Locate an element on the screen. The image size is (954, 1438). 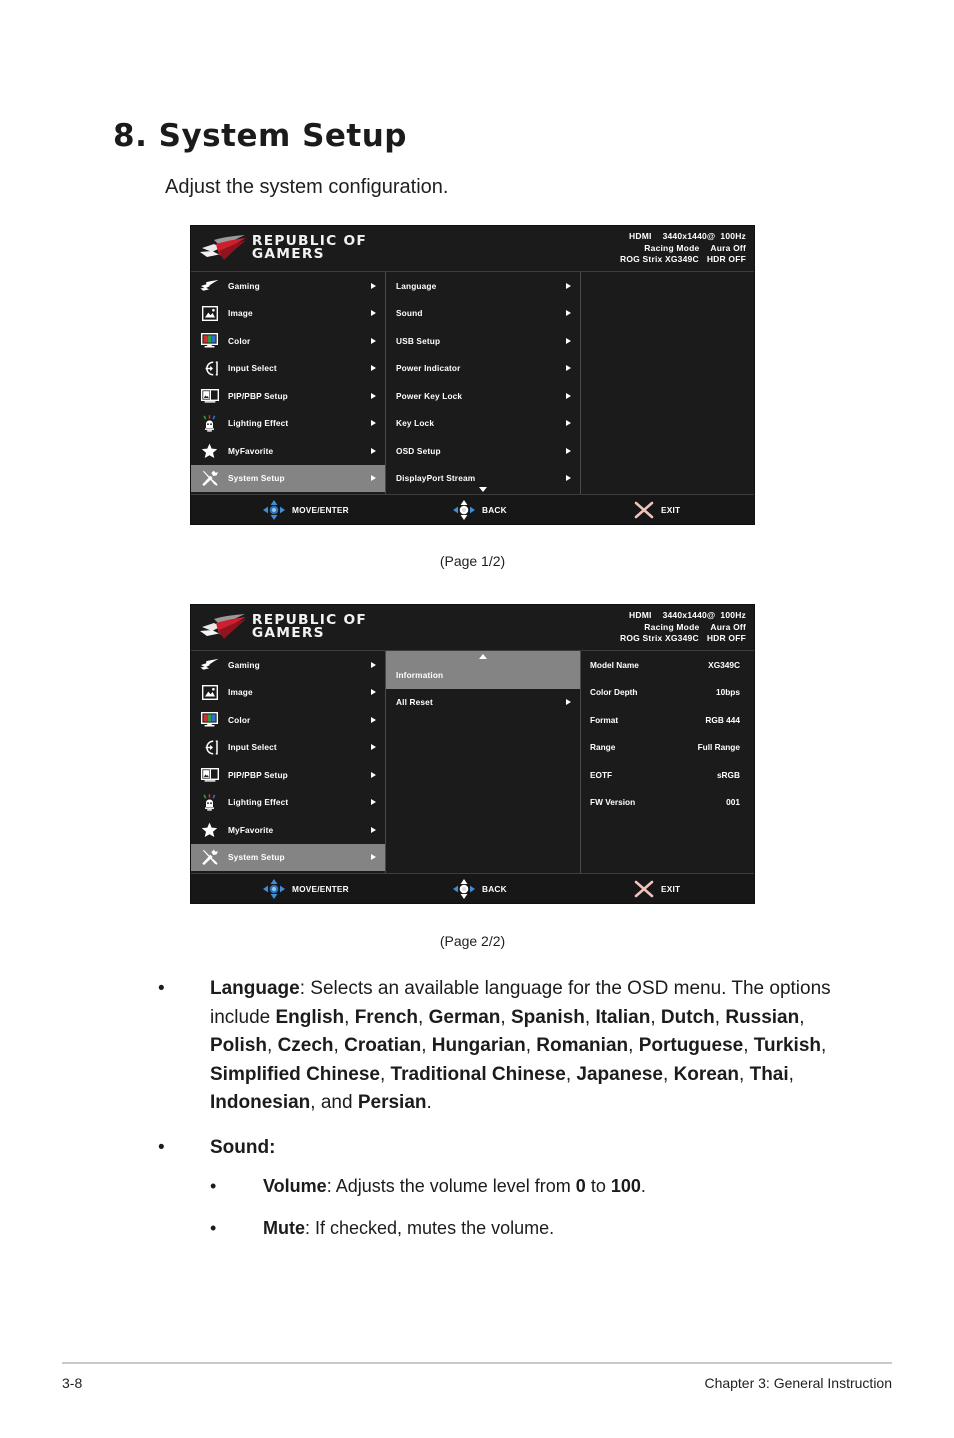
menu-item-label: Image is located at coordinates (240, 313).